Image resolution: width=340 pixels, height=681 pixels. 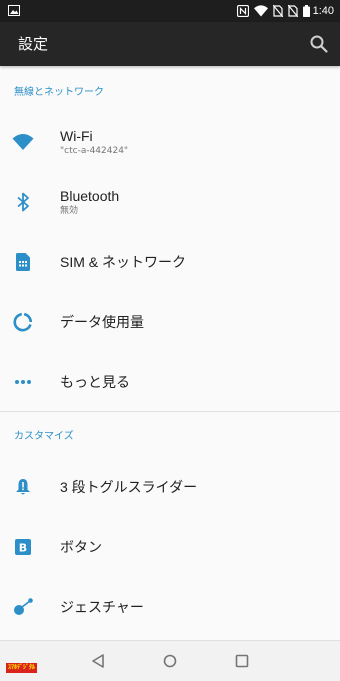 What do you see at coordinates (44, 436) in the screenshot?
I see `section-header-customize: カスタマイズ` at bounding box center [44, 436].